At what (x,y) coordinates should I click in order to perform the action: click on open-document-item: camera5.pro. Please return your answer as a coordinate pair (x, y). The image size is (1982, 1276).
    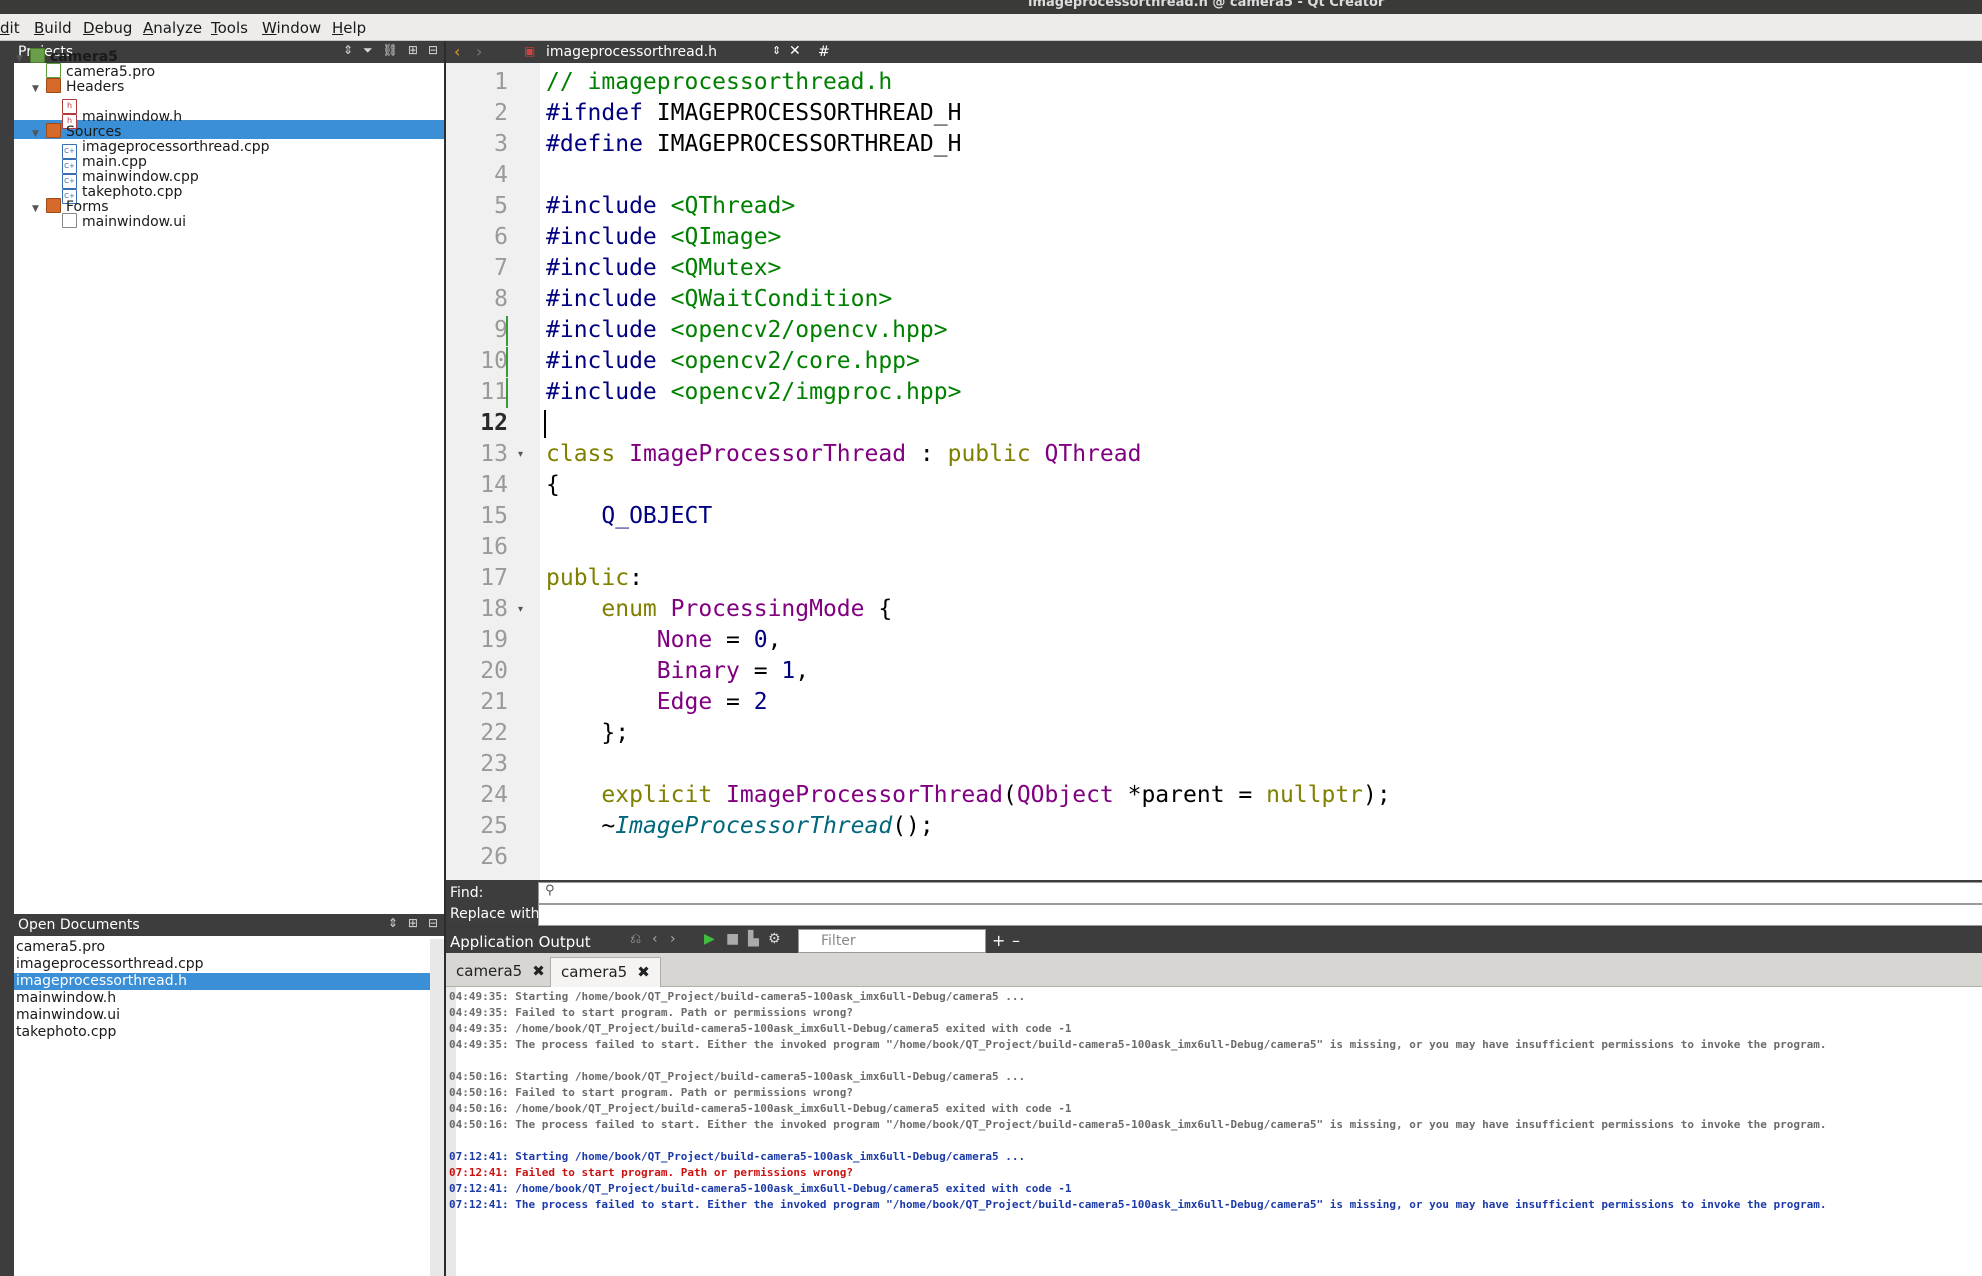
    Looking at the image, I should click on (60, 947).